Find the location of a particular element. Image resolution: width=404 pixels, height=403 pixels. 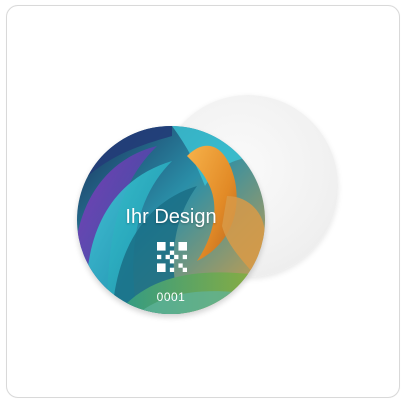

design-placeholder-text: Ihr Design is located at coordinates (171, 217).